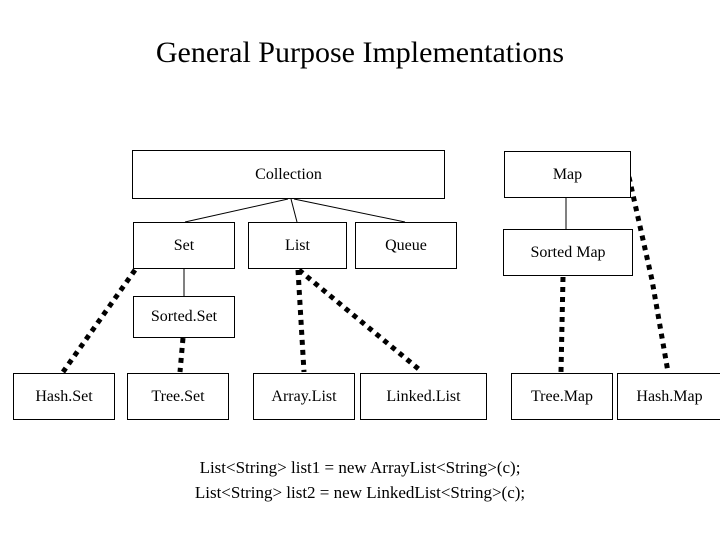 The height and width of the screenshot is (540, 720). Describe the element at coordinates (64, 396) in the screenshot. I see `node-hash-set: Hash.Set` at that location.